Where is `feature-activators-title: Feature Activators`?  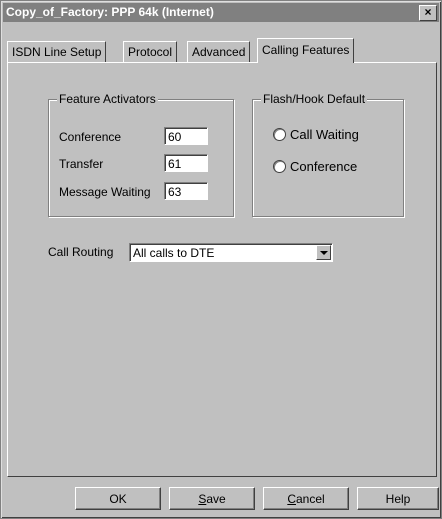
feature-activators-title: Feature Activators is located at coordinates (107, 99).